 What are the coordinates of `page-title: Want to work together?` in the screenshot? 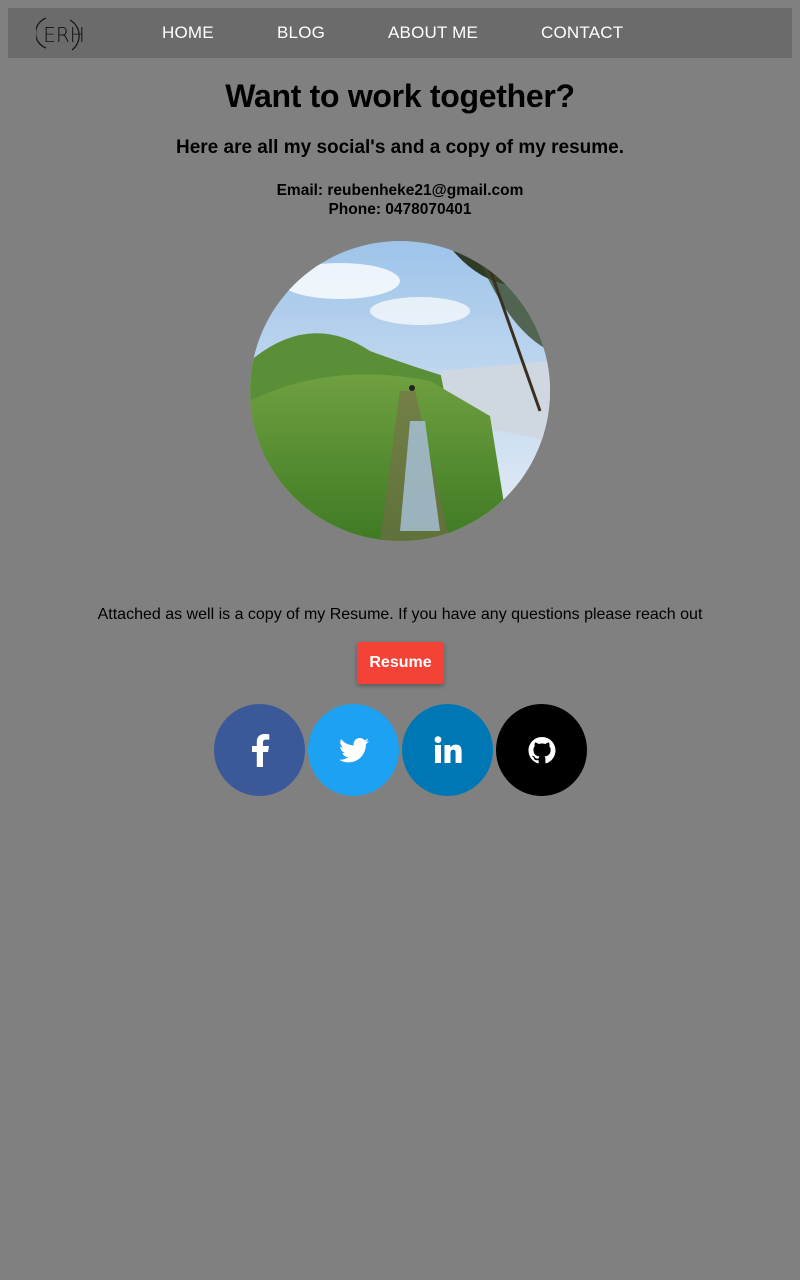 It's located at (400, 96).